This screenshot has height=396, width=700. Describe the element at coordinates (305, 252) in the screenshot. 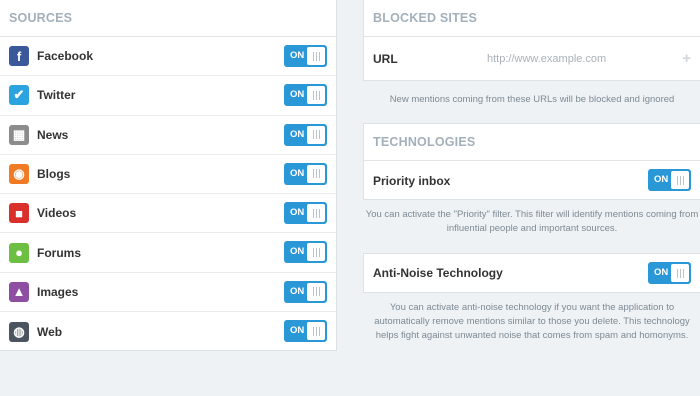

I see `source-toggle-forums: ON` at that location.